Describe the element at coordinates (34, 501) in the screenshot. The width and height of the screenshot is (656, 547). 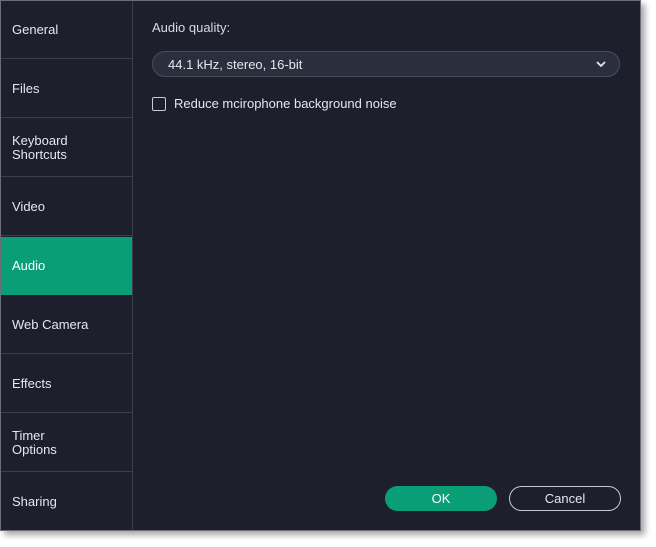
I see `sidebar-item-label: Sharing` at that location.